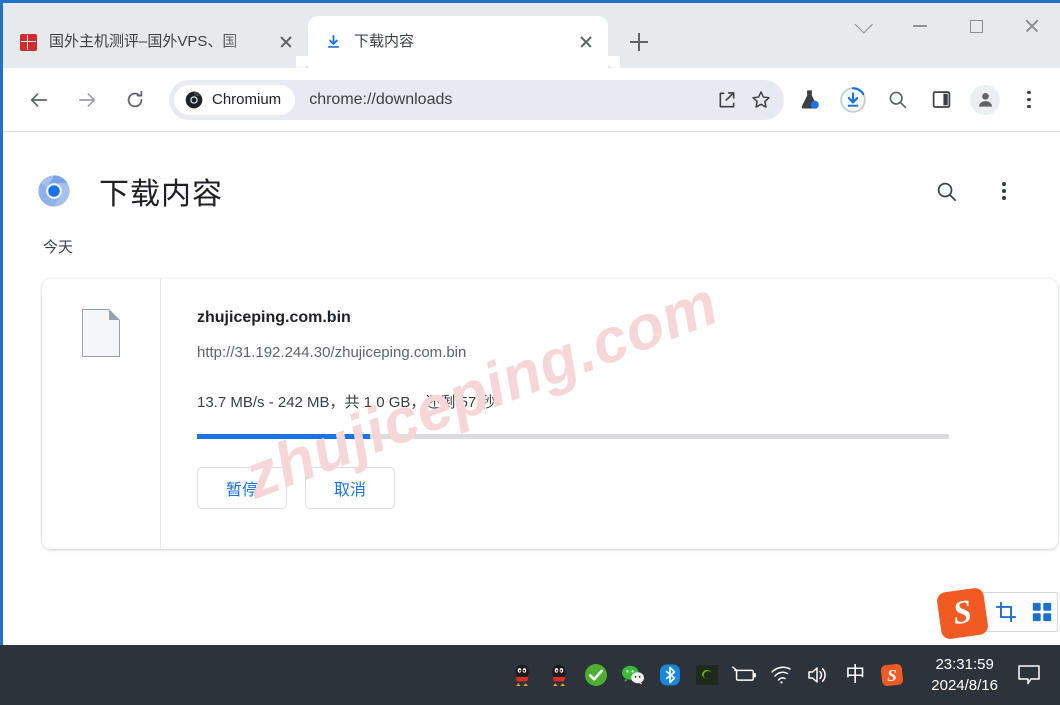  I want to click on section-label-today: 今天, so click(58, 247).